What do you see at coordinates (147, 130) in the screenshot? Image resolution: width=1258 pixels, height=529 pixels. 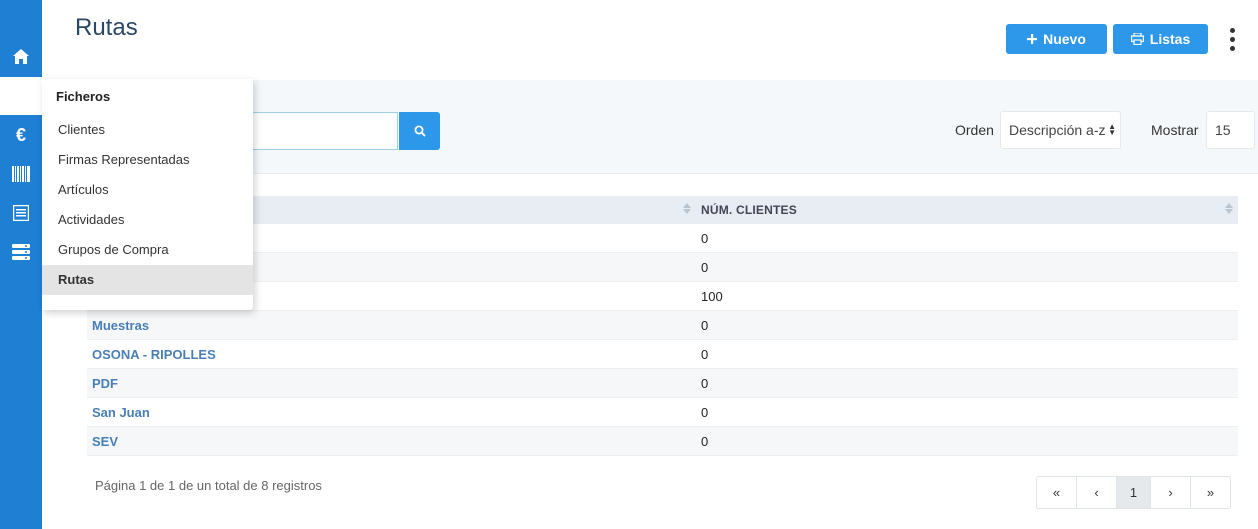 I see `menu-item-clientes: Clientes` at bounding box center [147, 130].